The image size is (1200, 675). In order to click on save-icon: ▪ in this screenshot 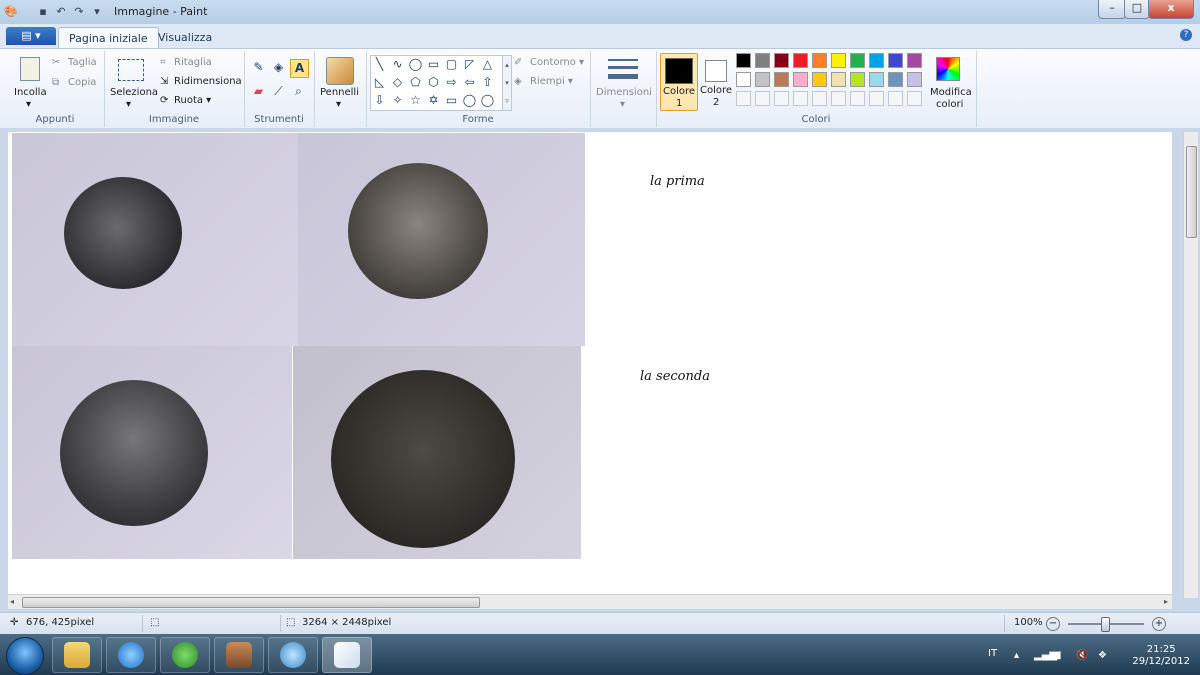, I will do `click(43, 12)`.